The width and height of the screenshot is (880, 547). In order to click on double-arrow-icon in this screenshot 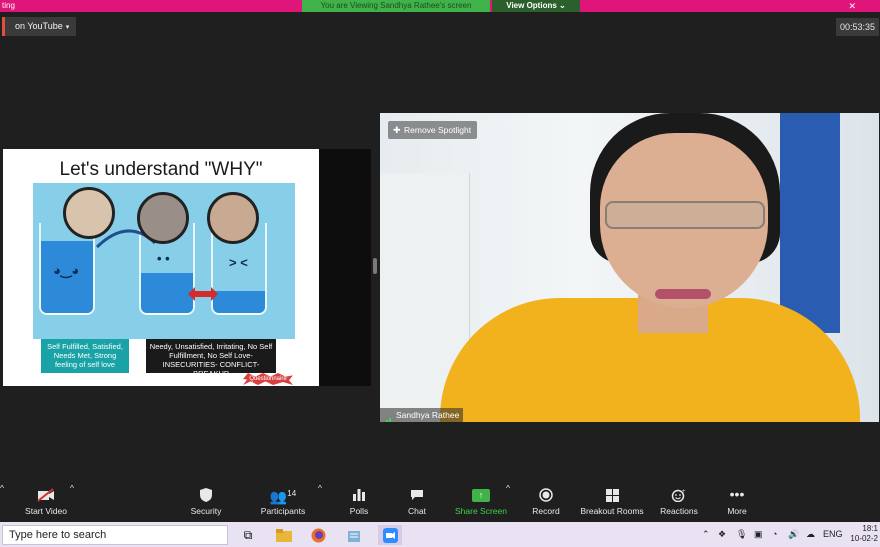, I will do `click(203, 294)`.